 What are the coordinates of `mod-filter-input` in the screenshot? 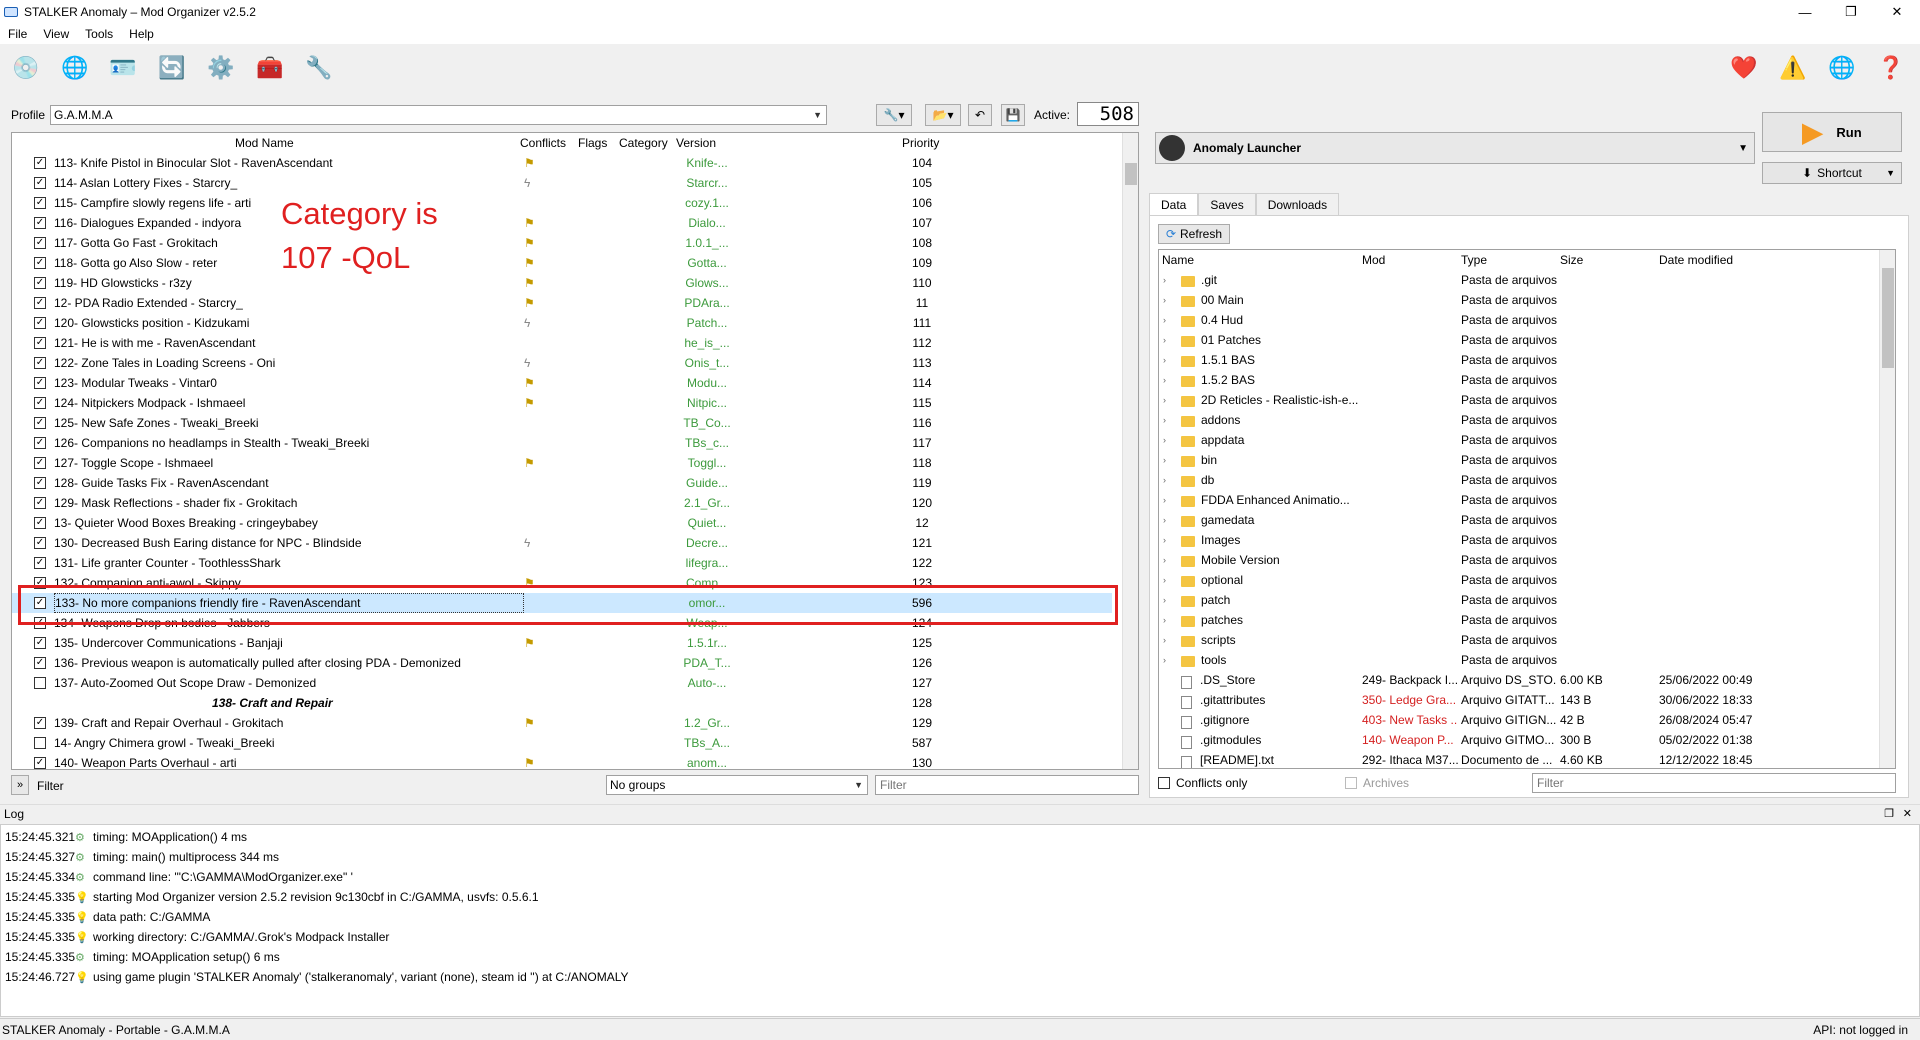 It's located at (1007, 785).